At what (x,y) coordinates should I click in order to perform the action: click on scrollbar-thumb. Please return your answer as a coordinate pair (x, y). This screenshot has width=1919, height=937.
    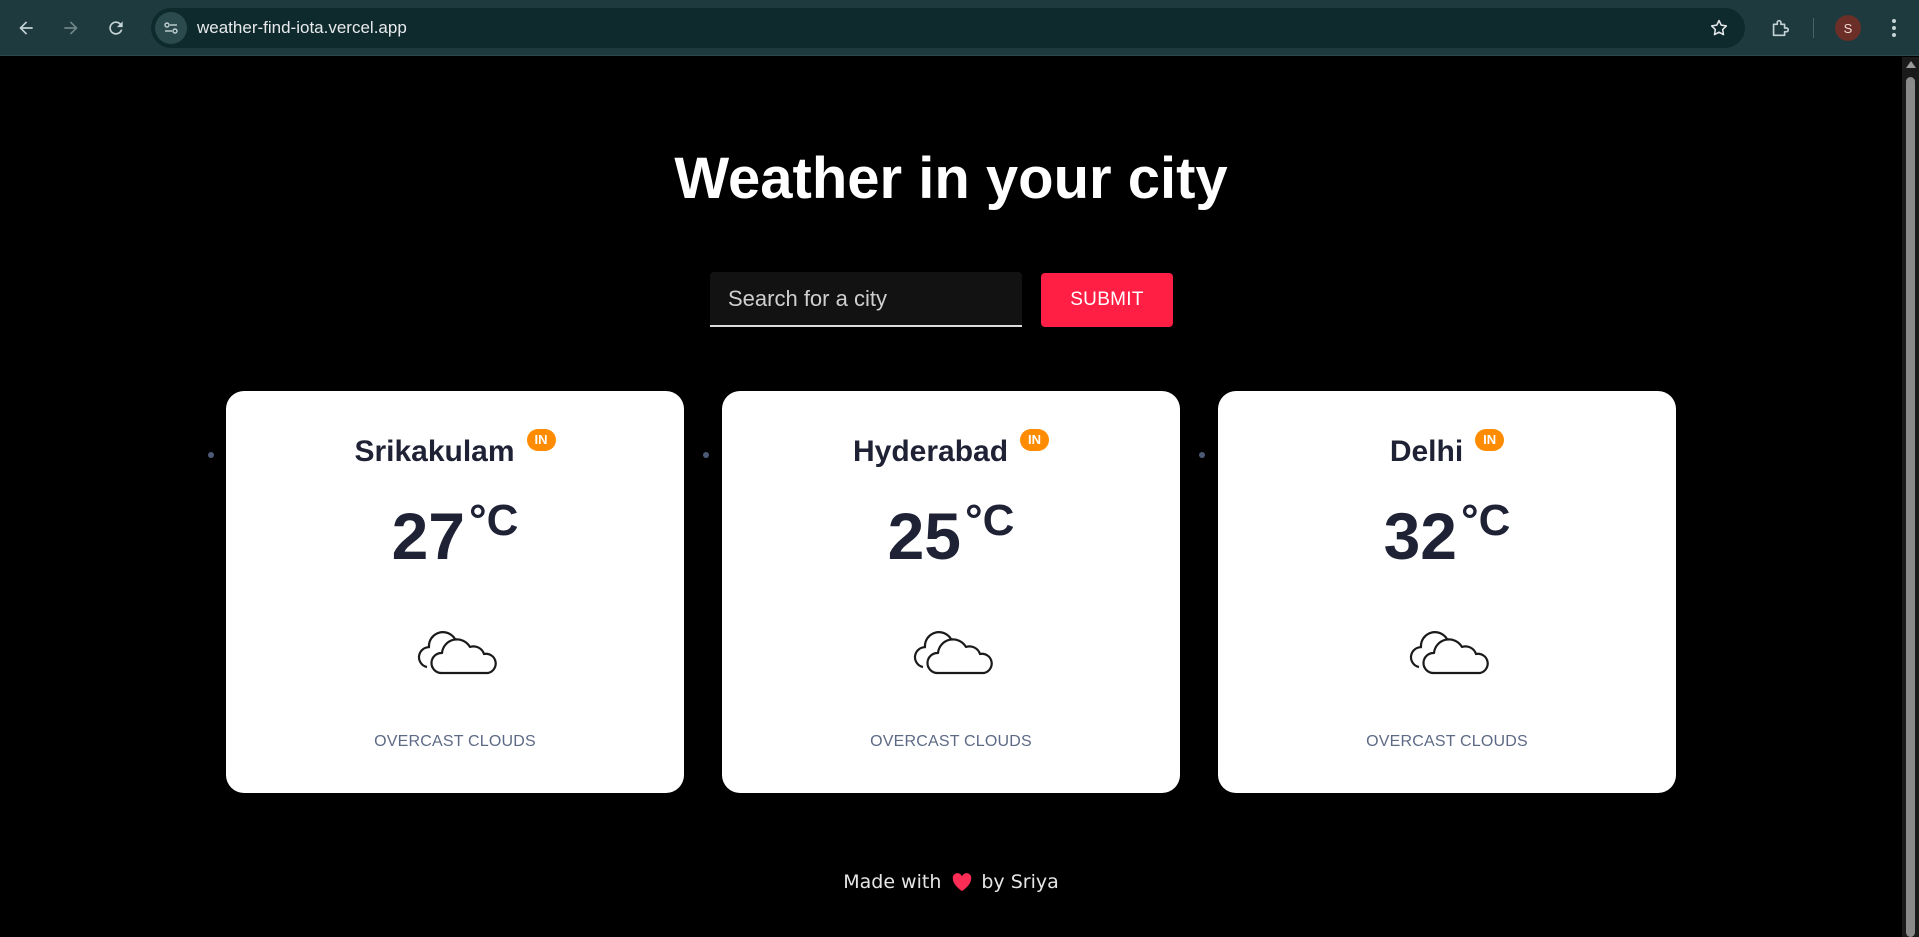
    Looking at the image, I should click on (1910, 507).